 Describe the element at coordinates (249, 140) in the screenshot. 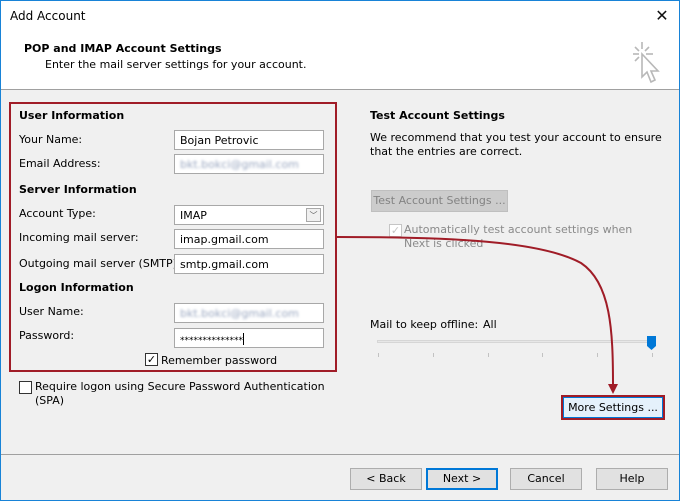

I see `your-name-input: Bojan Petrovic` at that location.